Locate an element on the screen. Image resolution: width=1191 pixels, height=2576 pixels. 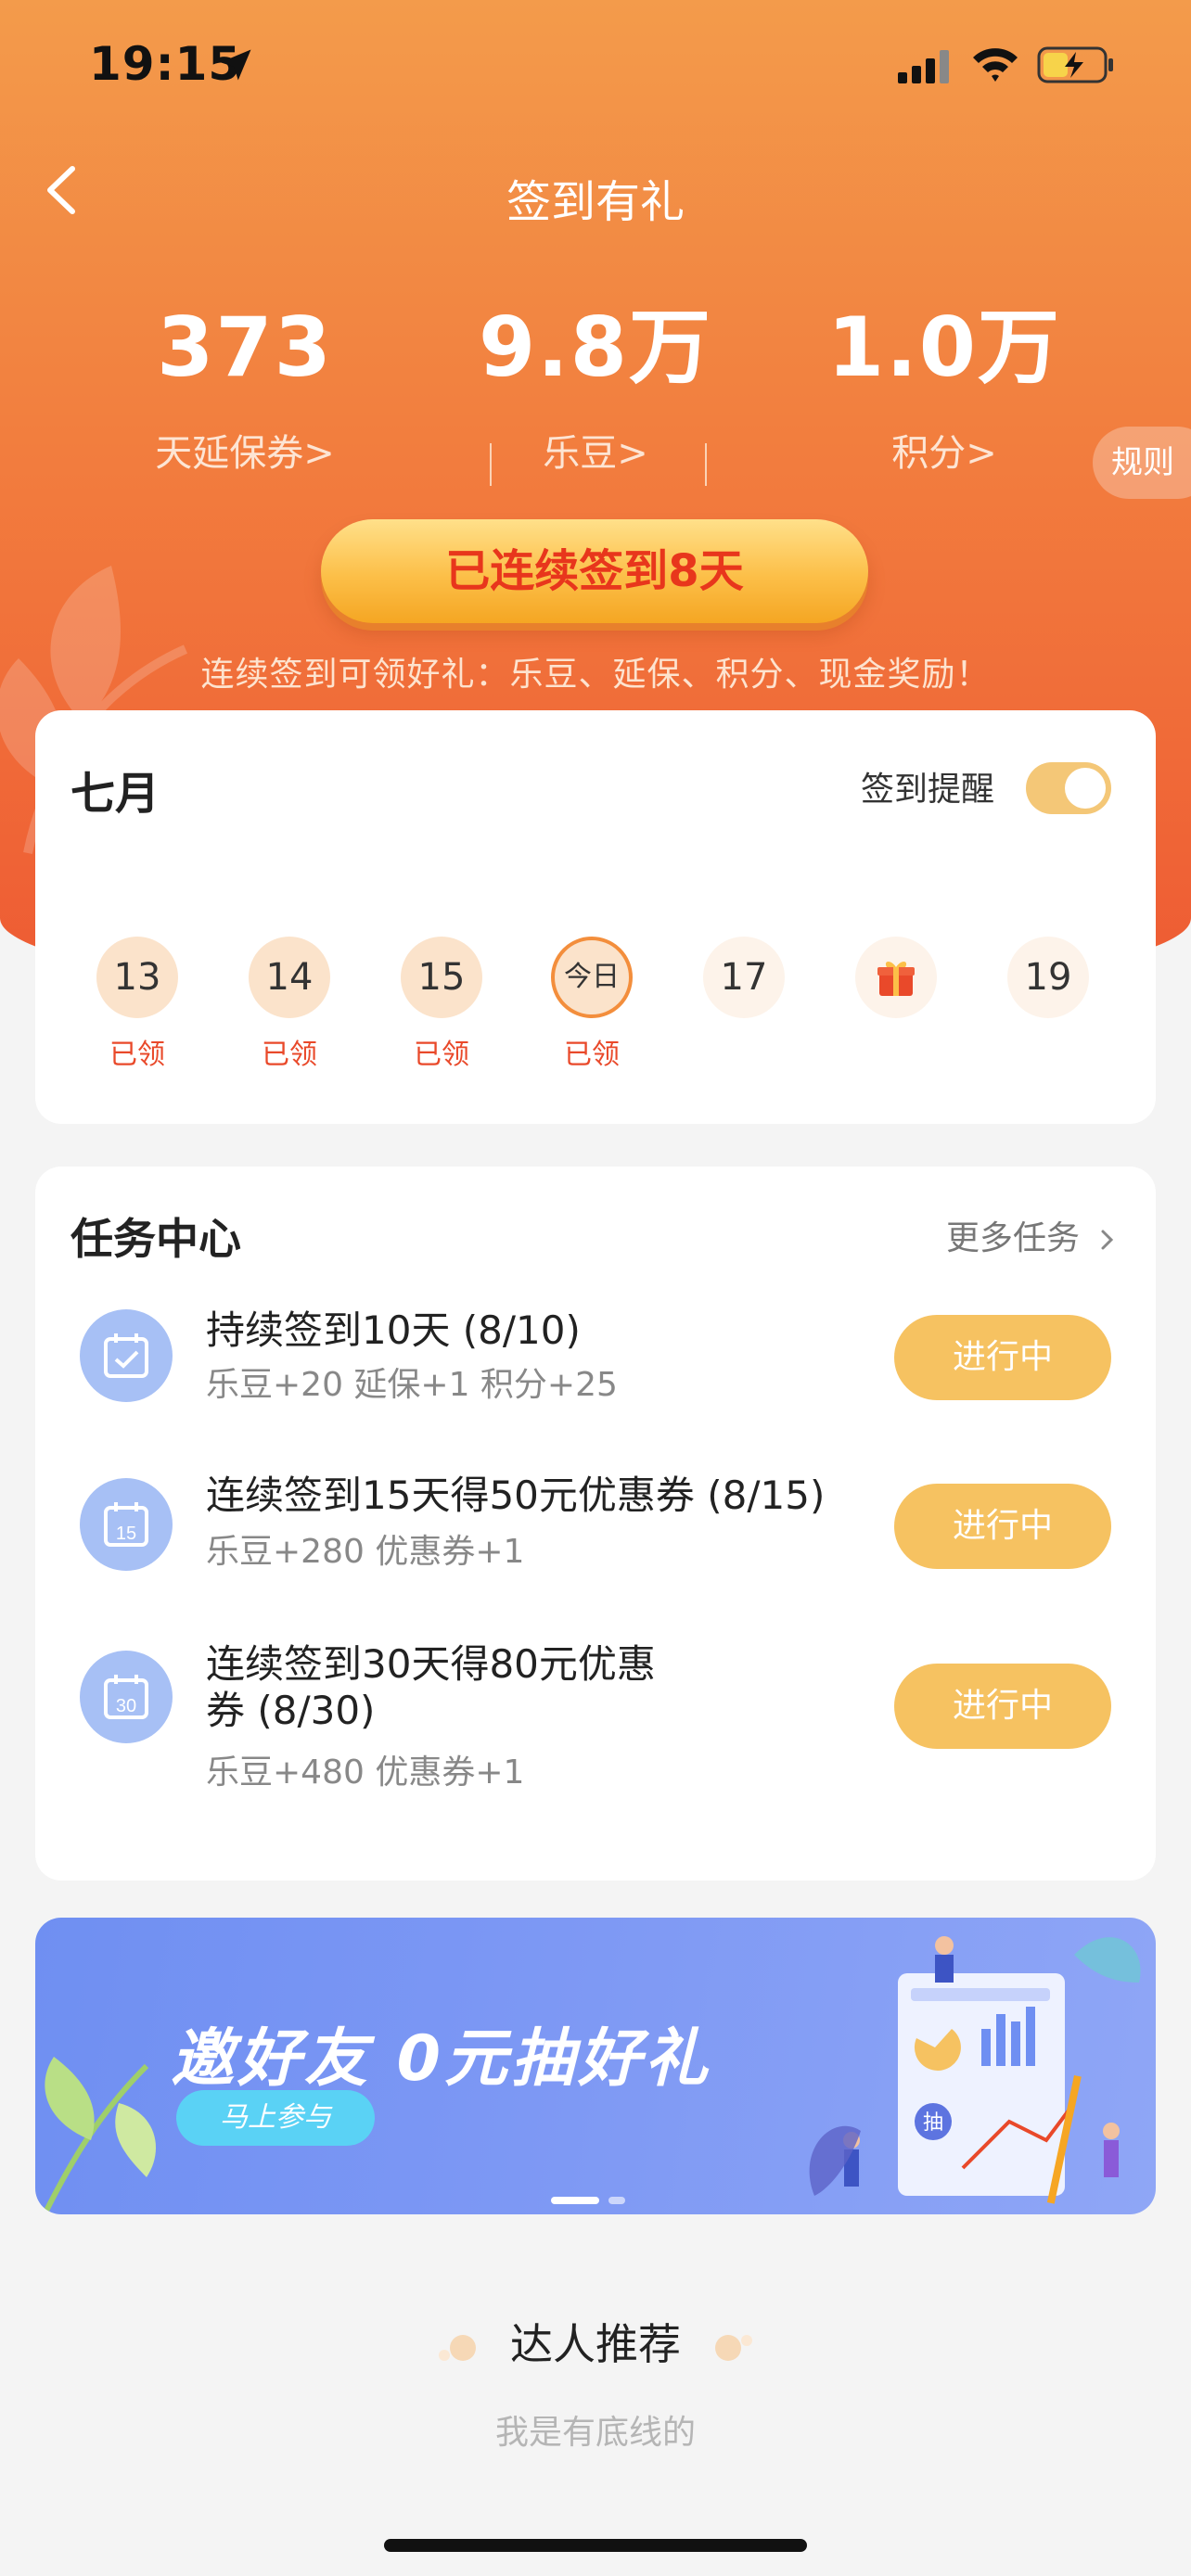
cellular-signal-icon is located at coordinates (923, 66).